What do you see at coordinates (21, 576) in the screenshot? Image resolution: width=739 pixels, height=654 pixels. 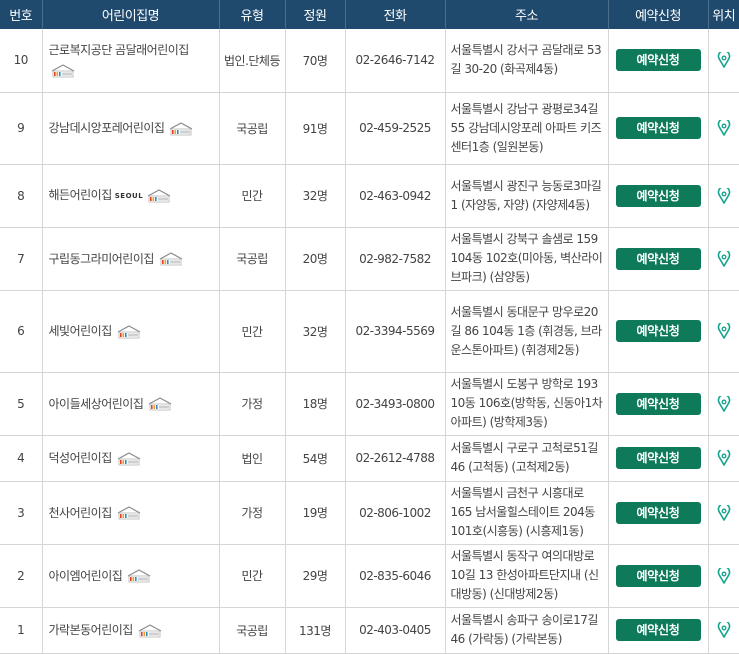 I see `cell-no: 2` at bounding box center [21, 576].